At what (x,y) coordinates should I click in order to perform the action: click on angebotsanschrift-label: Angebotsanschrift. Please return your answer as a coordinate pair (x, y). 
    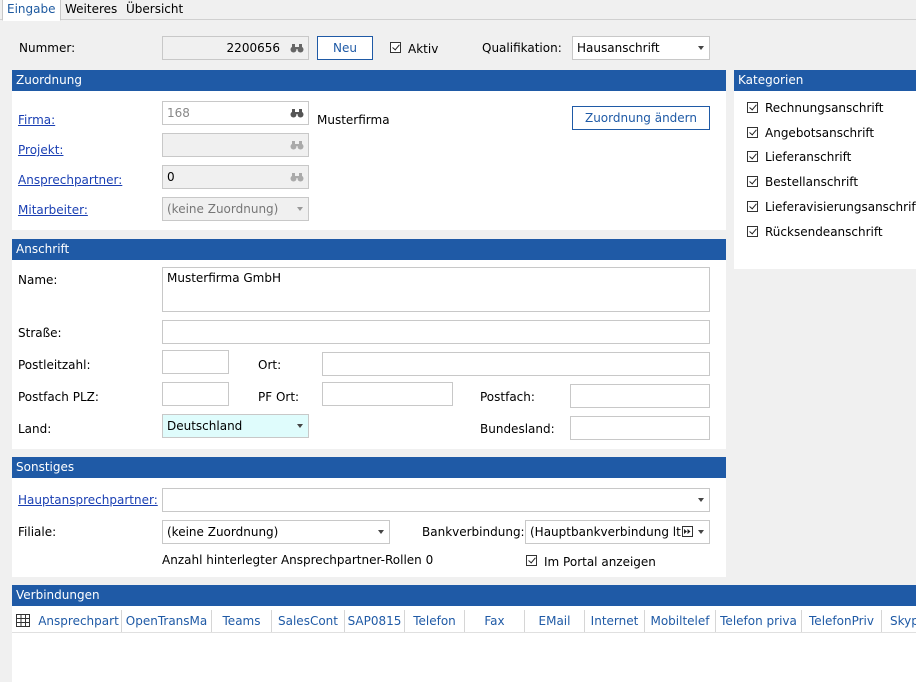
    Looking at the image, I should click on (820, 133).